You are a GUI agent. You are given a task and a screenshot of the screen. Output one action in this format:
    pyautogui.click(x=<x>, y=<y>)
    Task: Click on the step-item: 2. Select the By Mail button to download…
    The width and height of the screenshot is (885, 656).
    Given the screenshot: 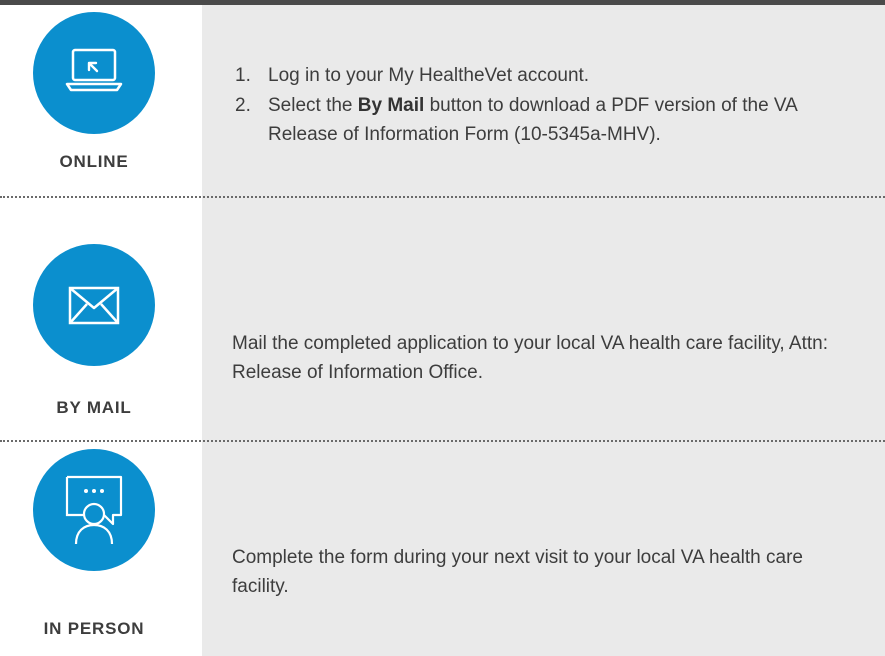 What is the action you would take?
    pyautogui.click(x=516, y=120)
    